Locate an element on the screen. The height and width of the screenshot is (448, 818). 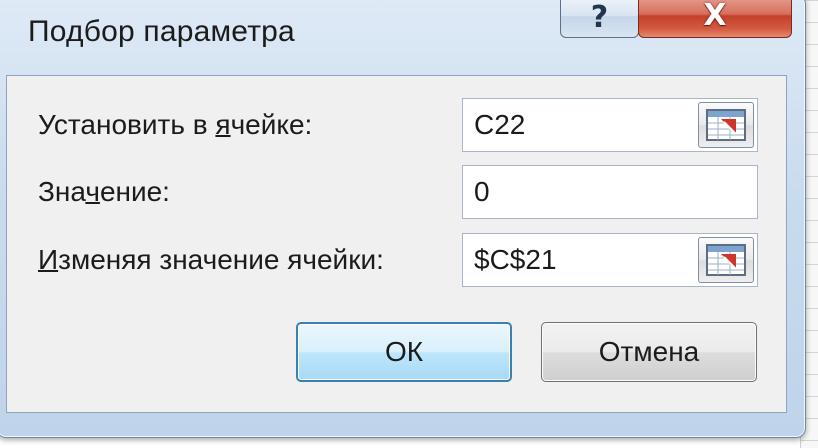
to-value-label: Значение: is located at coordinates (104, 191).